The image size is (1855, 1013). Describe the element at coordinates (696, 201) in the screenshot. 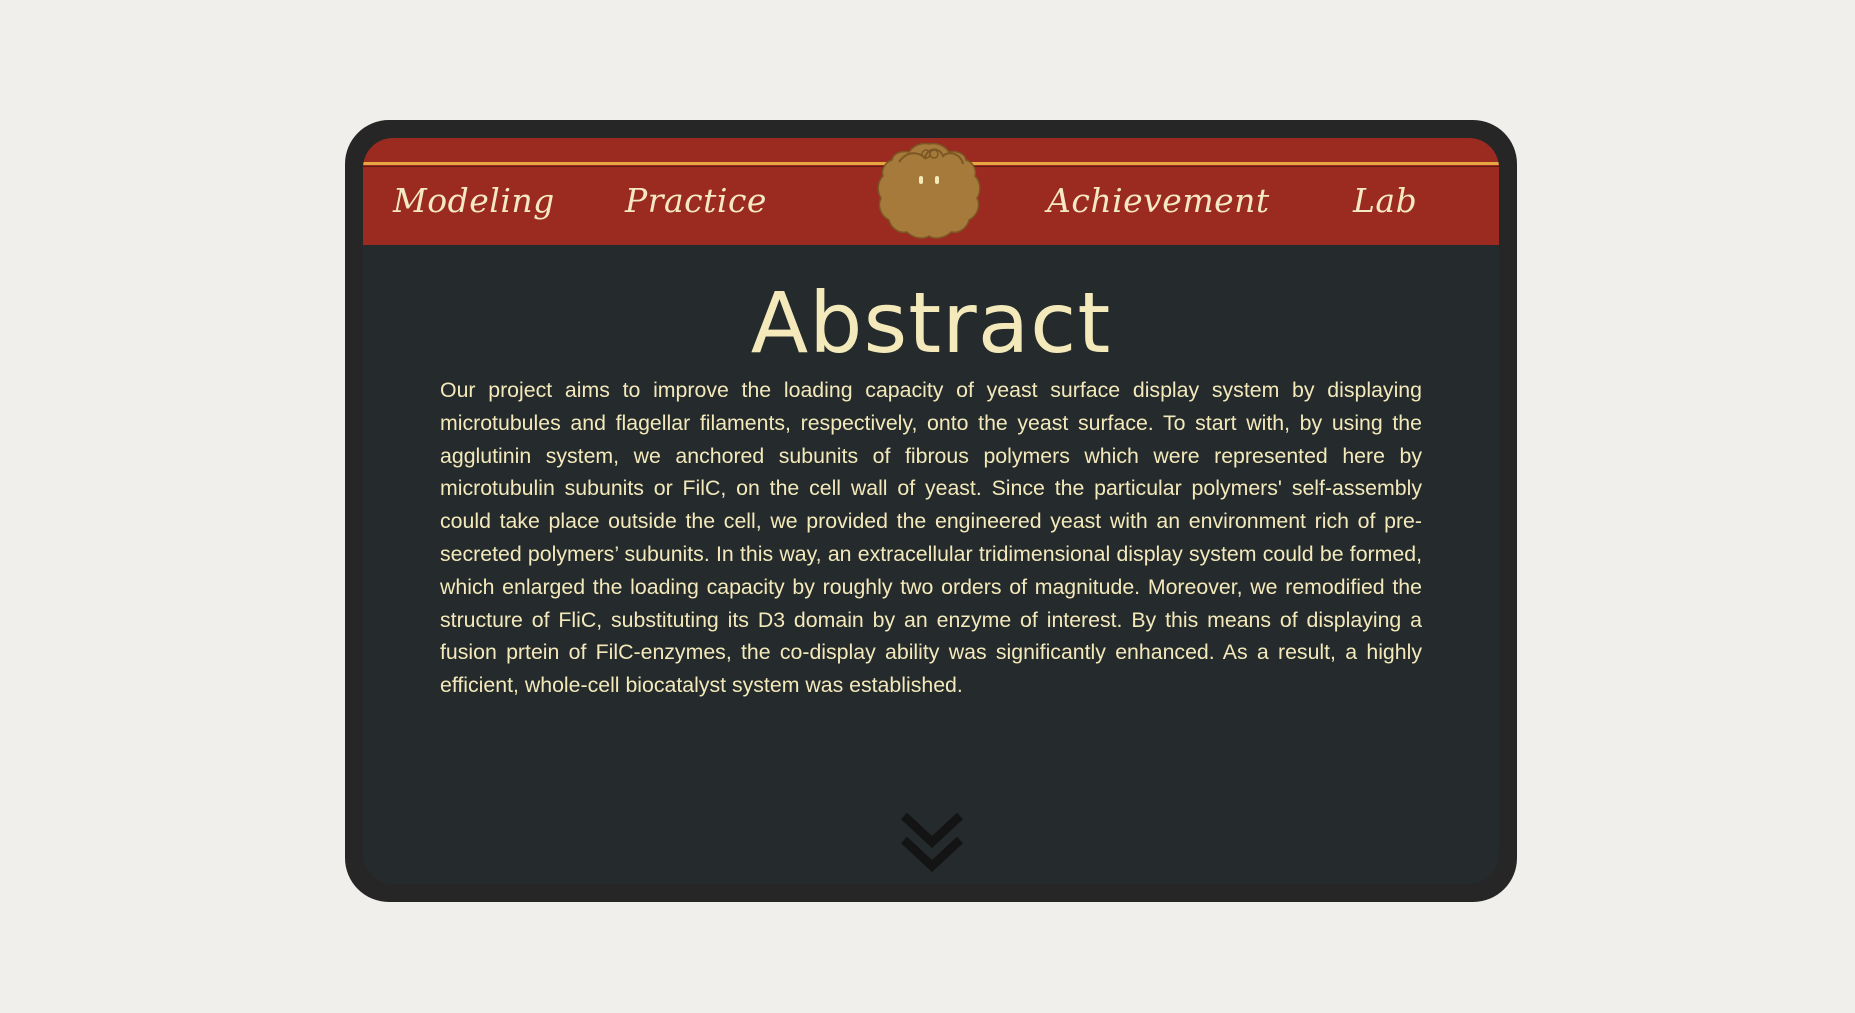

I see `nav-item-practice: Practice` at that location.